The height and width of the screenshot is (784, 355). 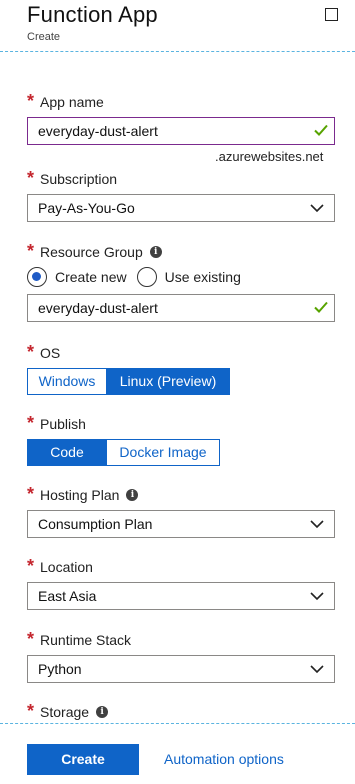 What do you see at coordinates (67, 381) in the screenshot?
I see `os-windows-button: Windows` at bounding box center [67, 381].